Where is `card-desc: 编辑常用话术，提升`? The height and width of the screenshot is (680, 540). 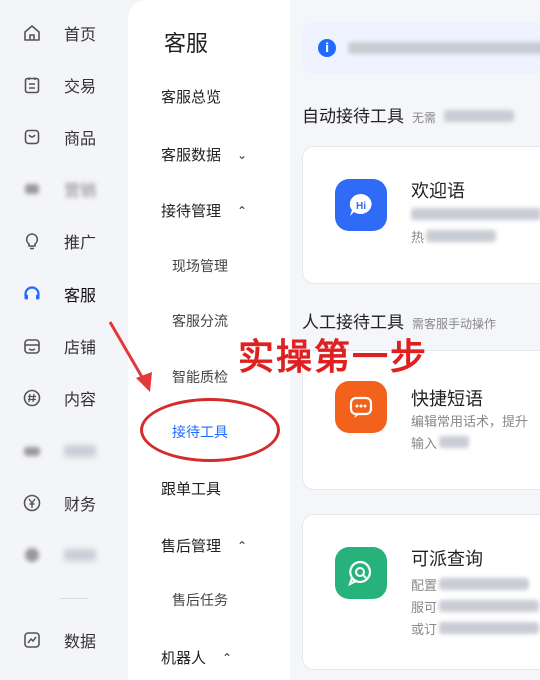
card-desc: 编辑常用话术，提升 is located at coordinates (470, 422).